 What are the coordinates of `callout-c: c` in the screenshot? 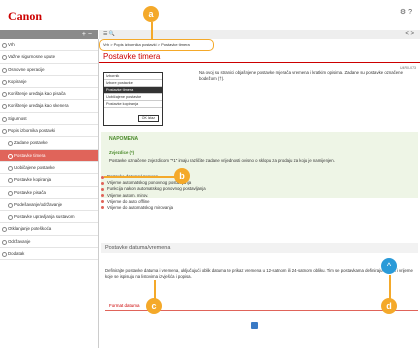 It's located at (154, 306).